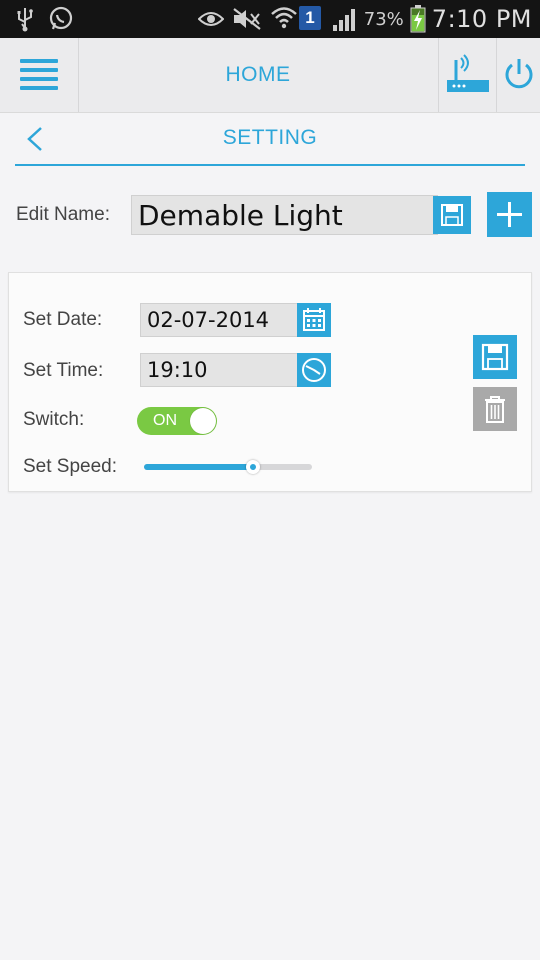  What do you see at coordinates (519, 75) in the screenshot?
I see `power-icon` at bounding box center [519, 75].